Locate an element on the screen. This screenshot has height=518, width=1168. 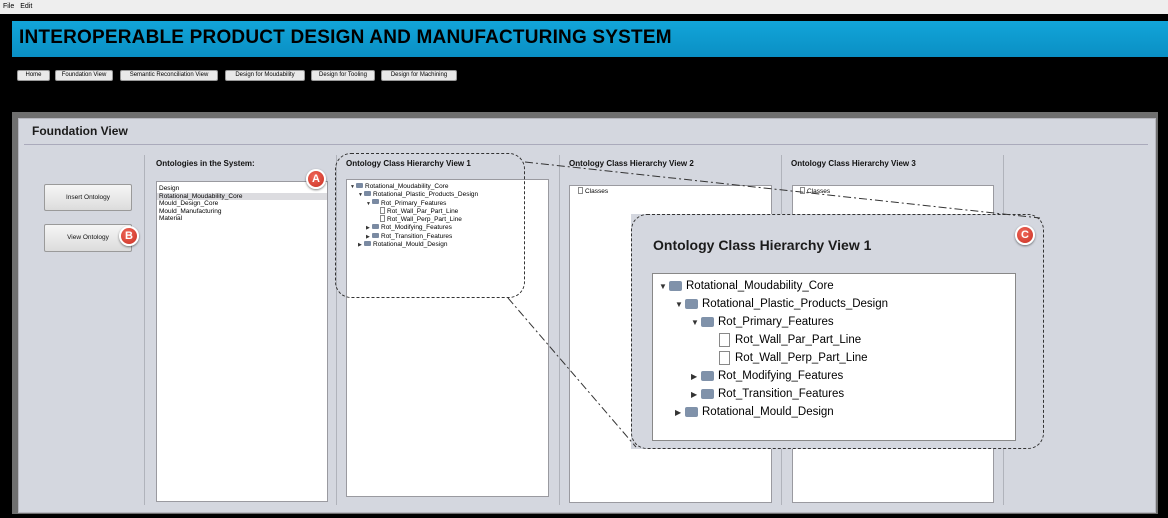
callout-badge-c: C is located at coordinates (1025, 235).